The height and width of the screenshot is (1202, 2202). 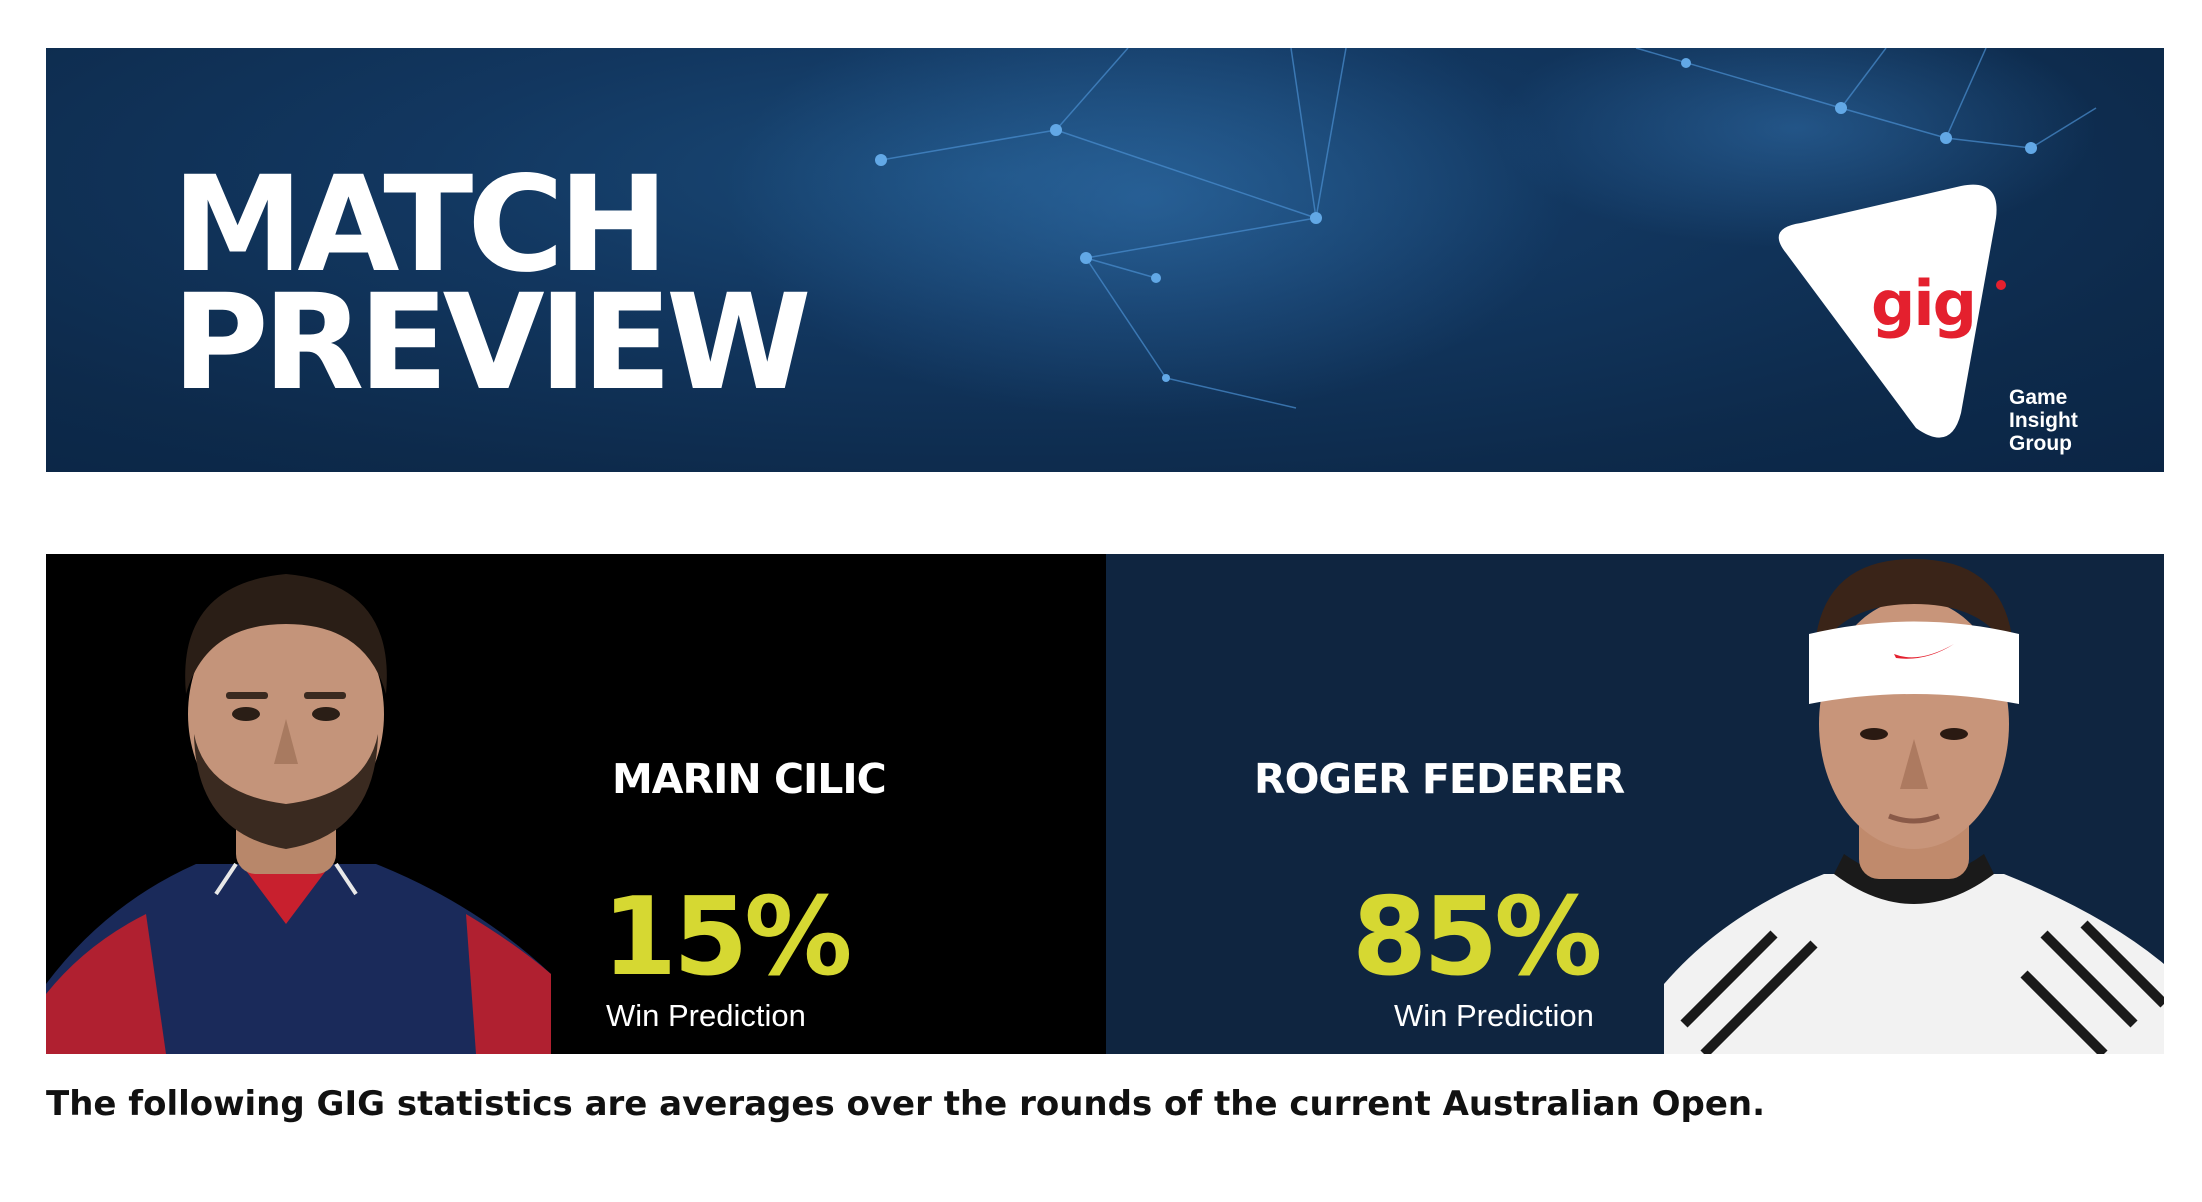 What do you see at coordinates (2040, 443) in the screenshot?
I see `gig-logo-sub-line3: Group` at bounding box center [2040, 443].